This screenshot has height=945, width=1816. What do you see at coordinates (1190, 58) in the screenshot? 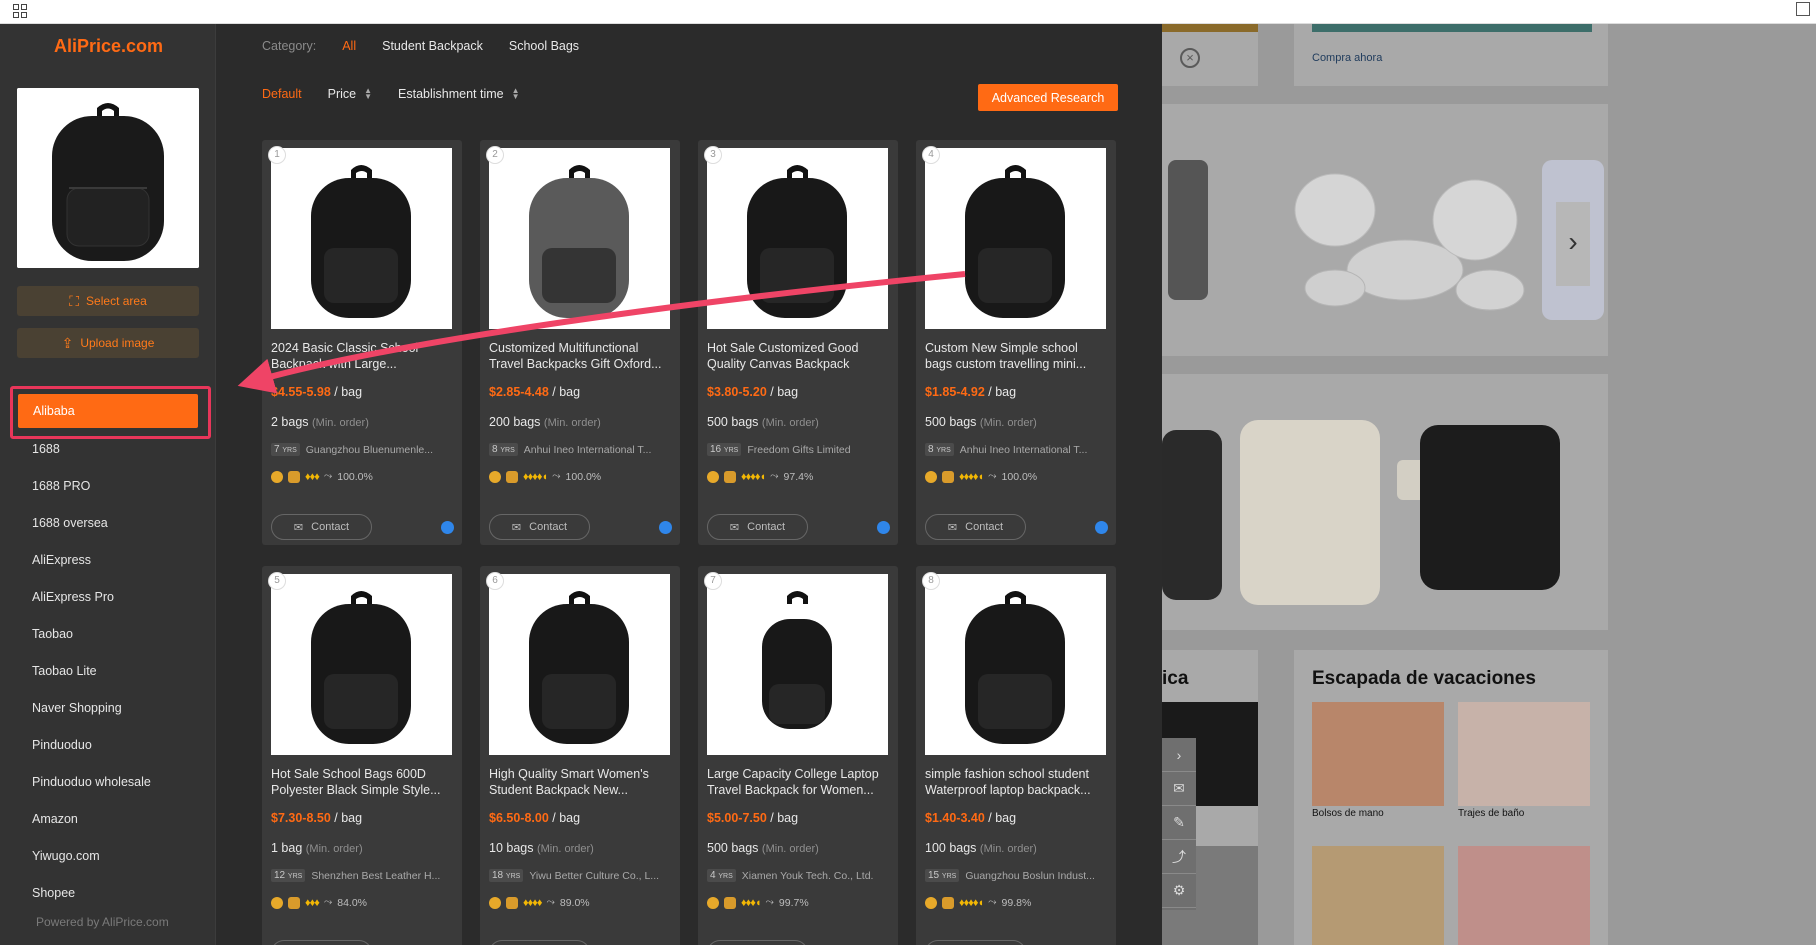
I see `close-icon: ×` at bounding box center [1190, 58].